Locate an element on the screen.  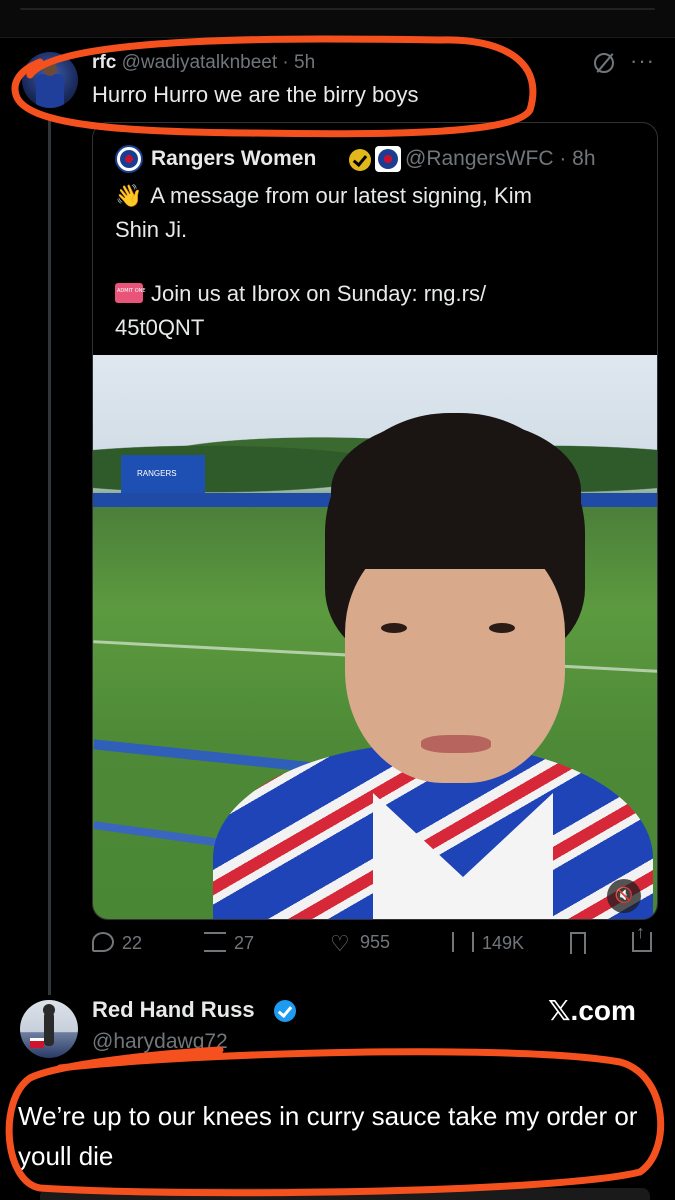
wave-icon: 👋 is located at coordinates (129, 195).